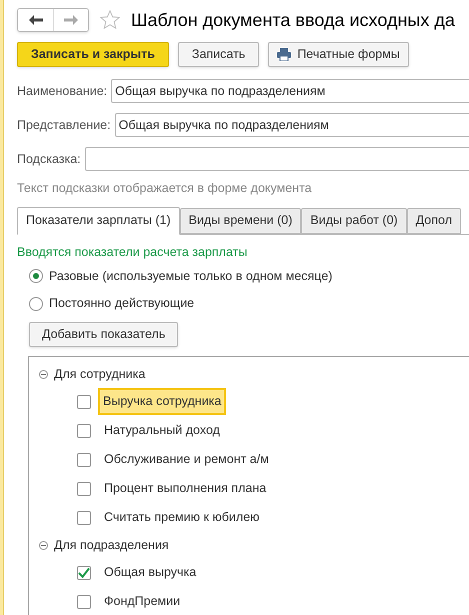 The width and height of the screenshot is (469, 615). Describe the element at coordinates (35, 20) in the screenshot. I see `left-arrow-icon` at that location.